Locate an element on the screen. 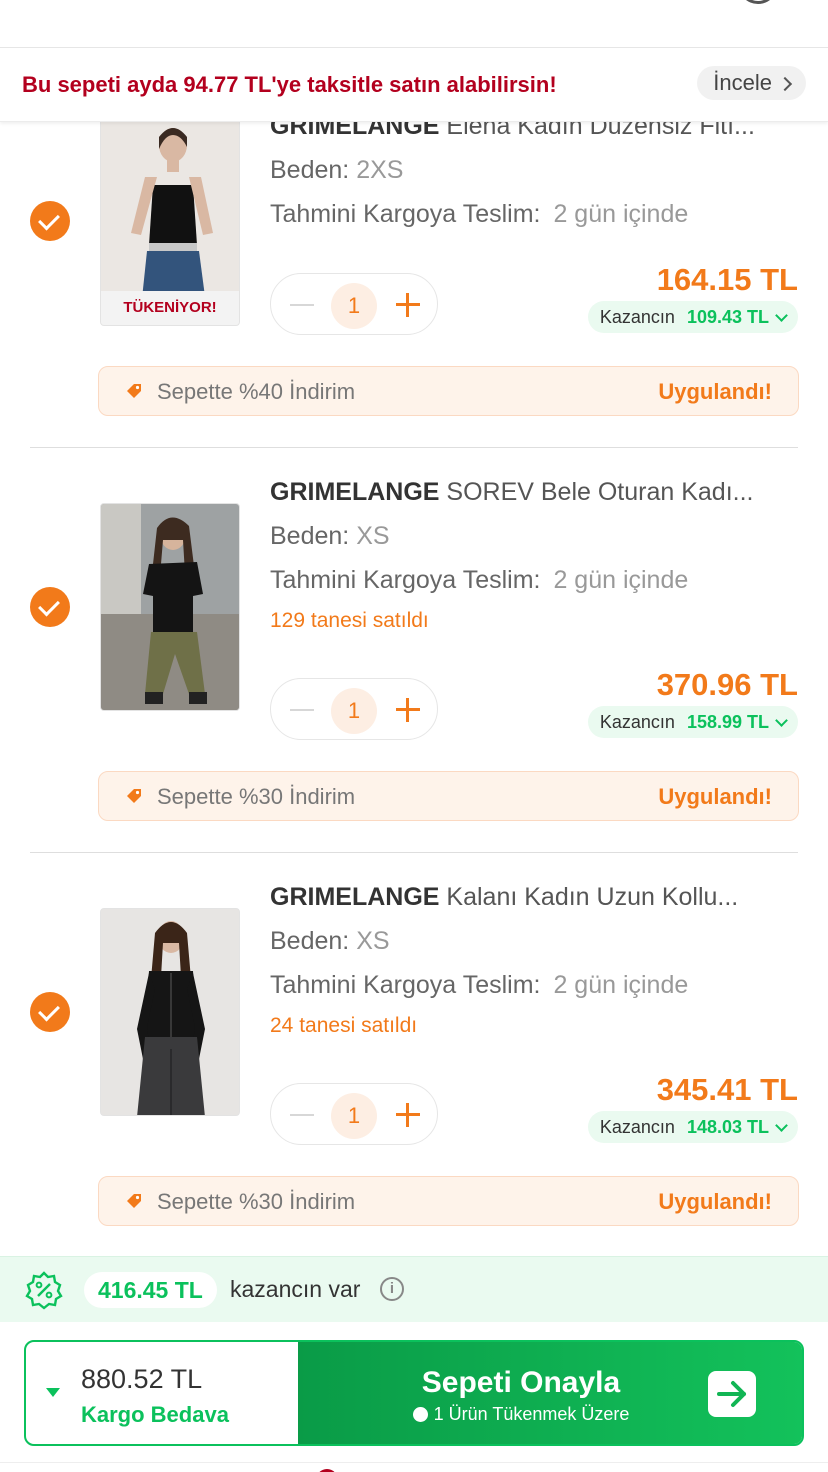  total-savings-bar: 416.45 TL kazancın var i is located at coordinates (414, 1289).